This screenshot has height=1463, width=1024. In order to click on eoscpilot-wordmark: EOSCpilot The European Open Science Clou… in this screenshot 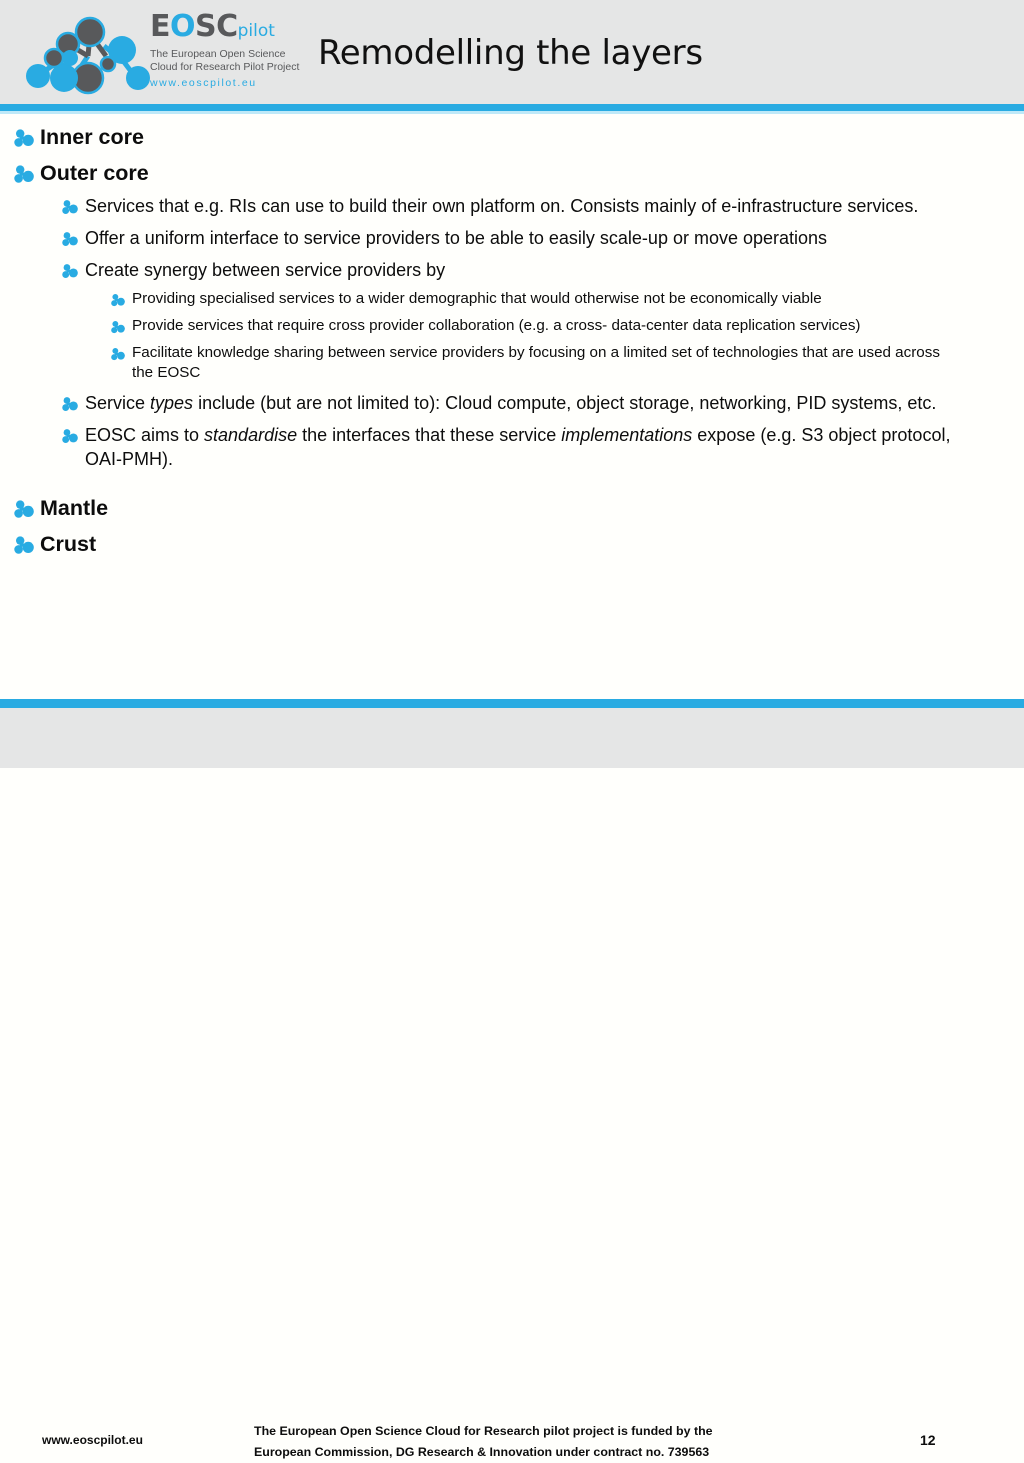, I will do `click(236, 56)`.